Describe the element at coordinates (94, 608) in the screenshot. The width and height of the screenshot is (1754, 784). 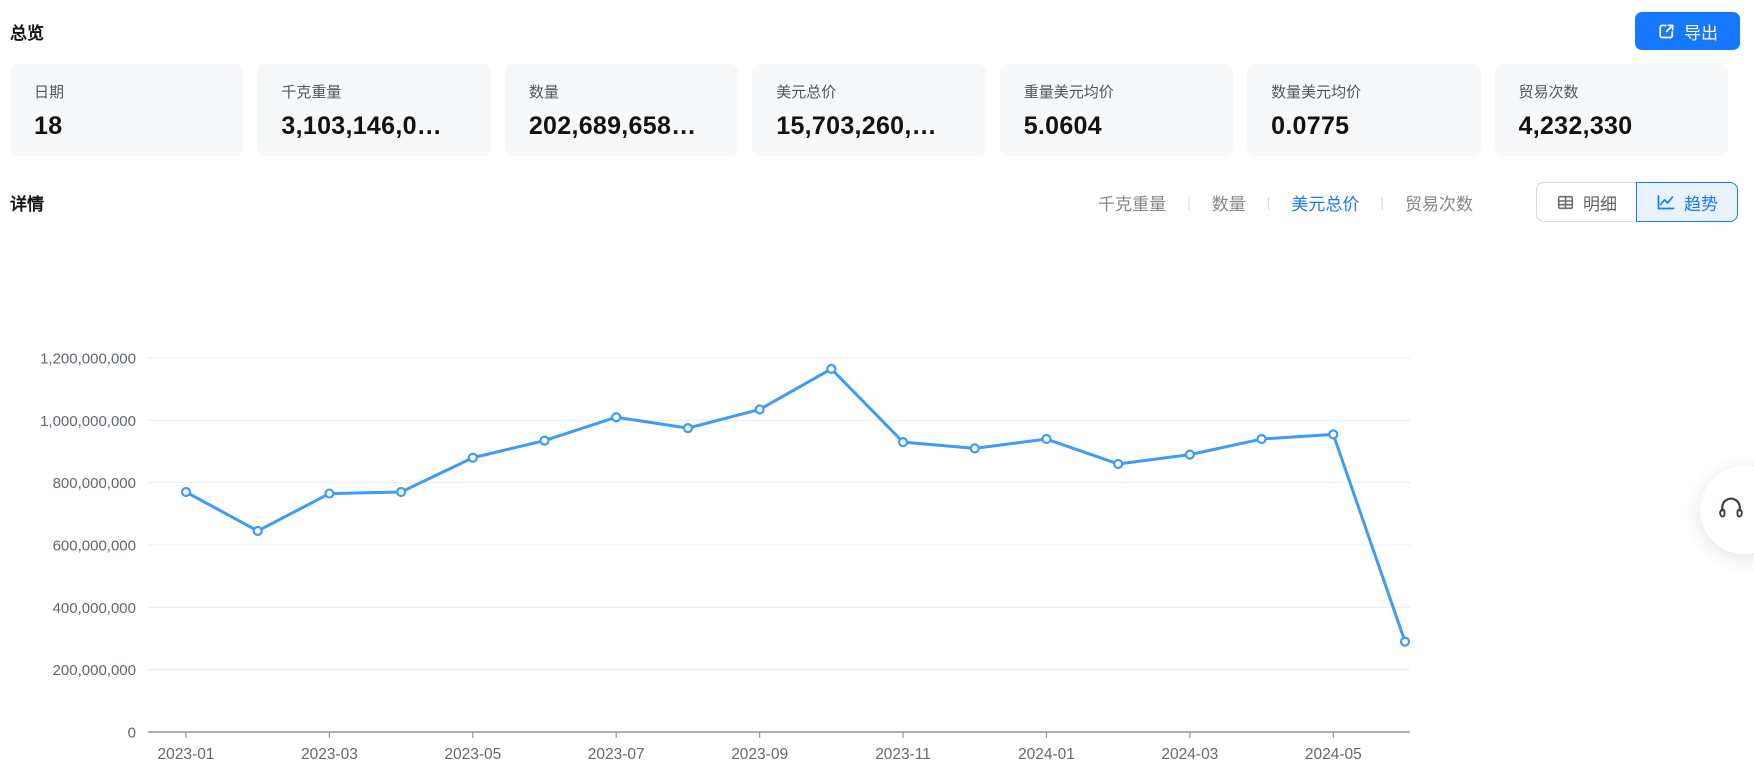
I see `y-axis-tick-label: 400,000,000` at that location.